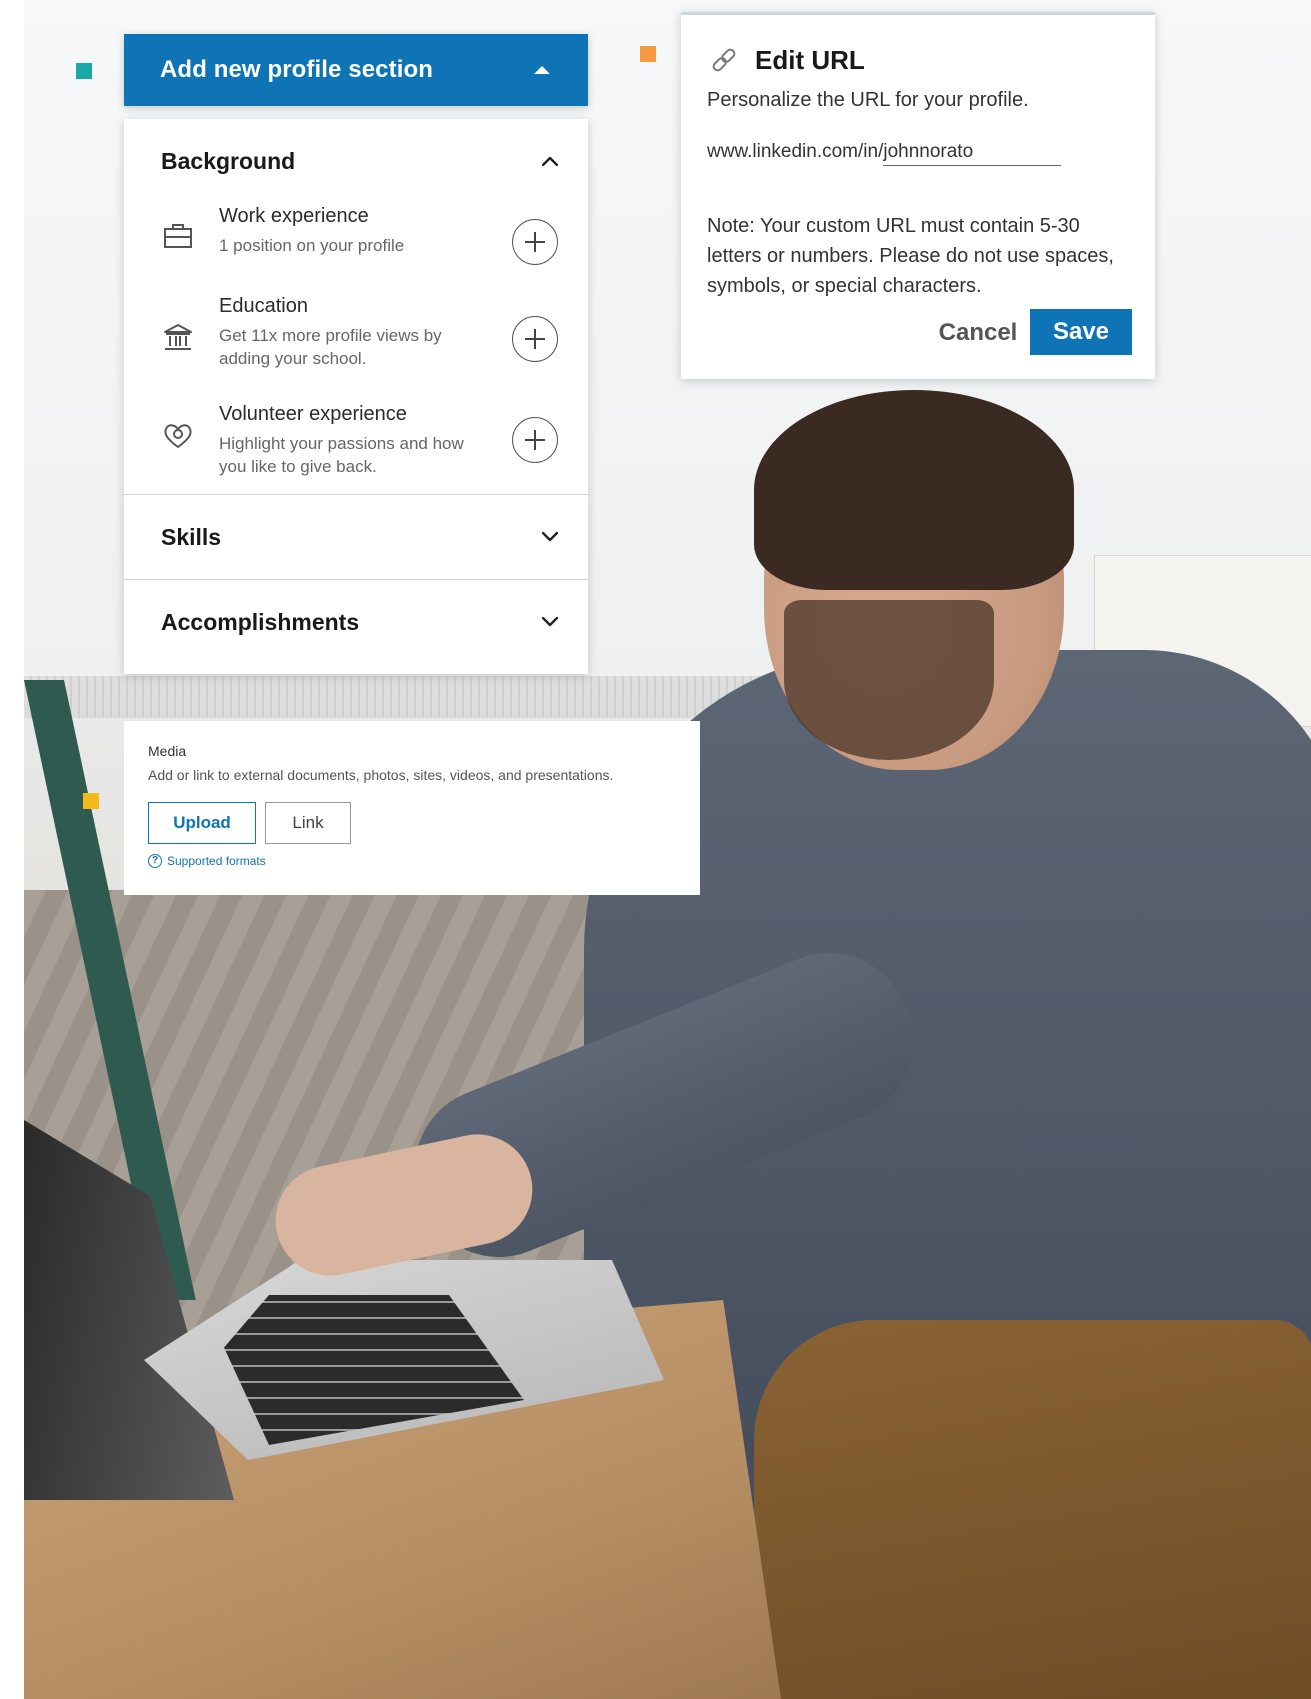 The width and height of the screenshot is (1311, 1699). I want to click on person-beard, so click(889, 680).